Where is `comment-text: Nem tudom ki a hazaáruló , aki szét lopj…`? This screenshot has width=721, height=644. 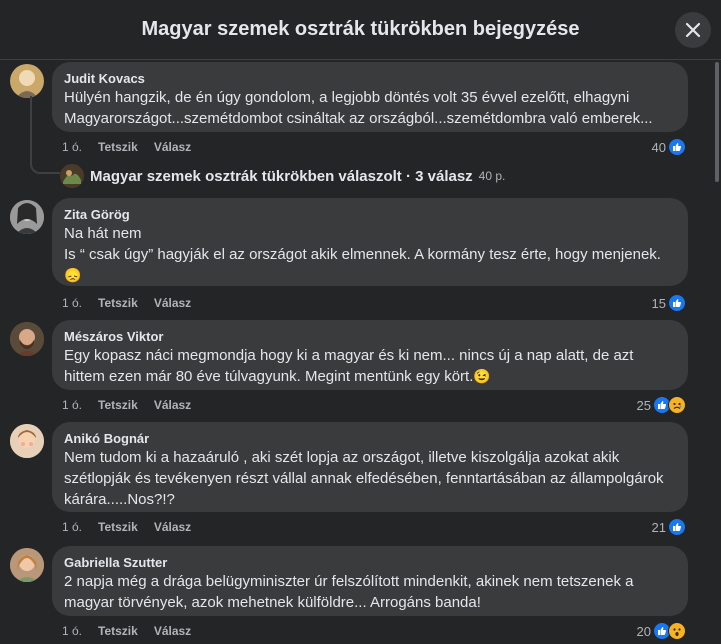
comment-text: Nem tudom ki a hazaáruló , aki szét lopj… is located at coordinates (364, 478).